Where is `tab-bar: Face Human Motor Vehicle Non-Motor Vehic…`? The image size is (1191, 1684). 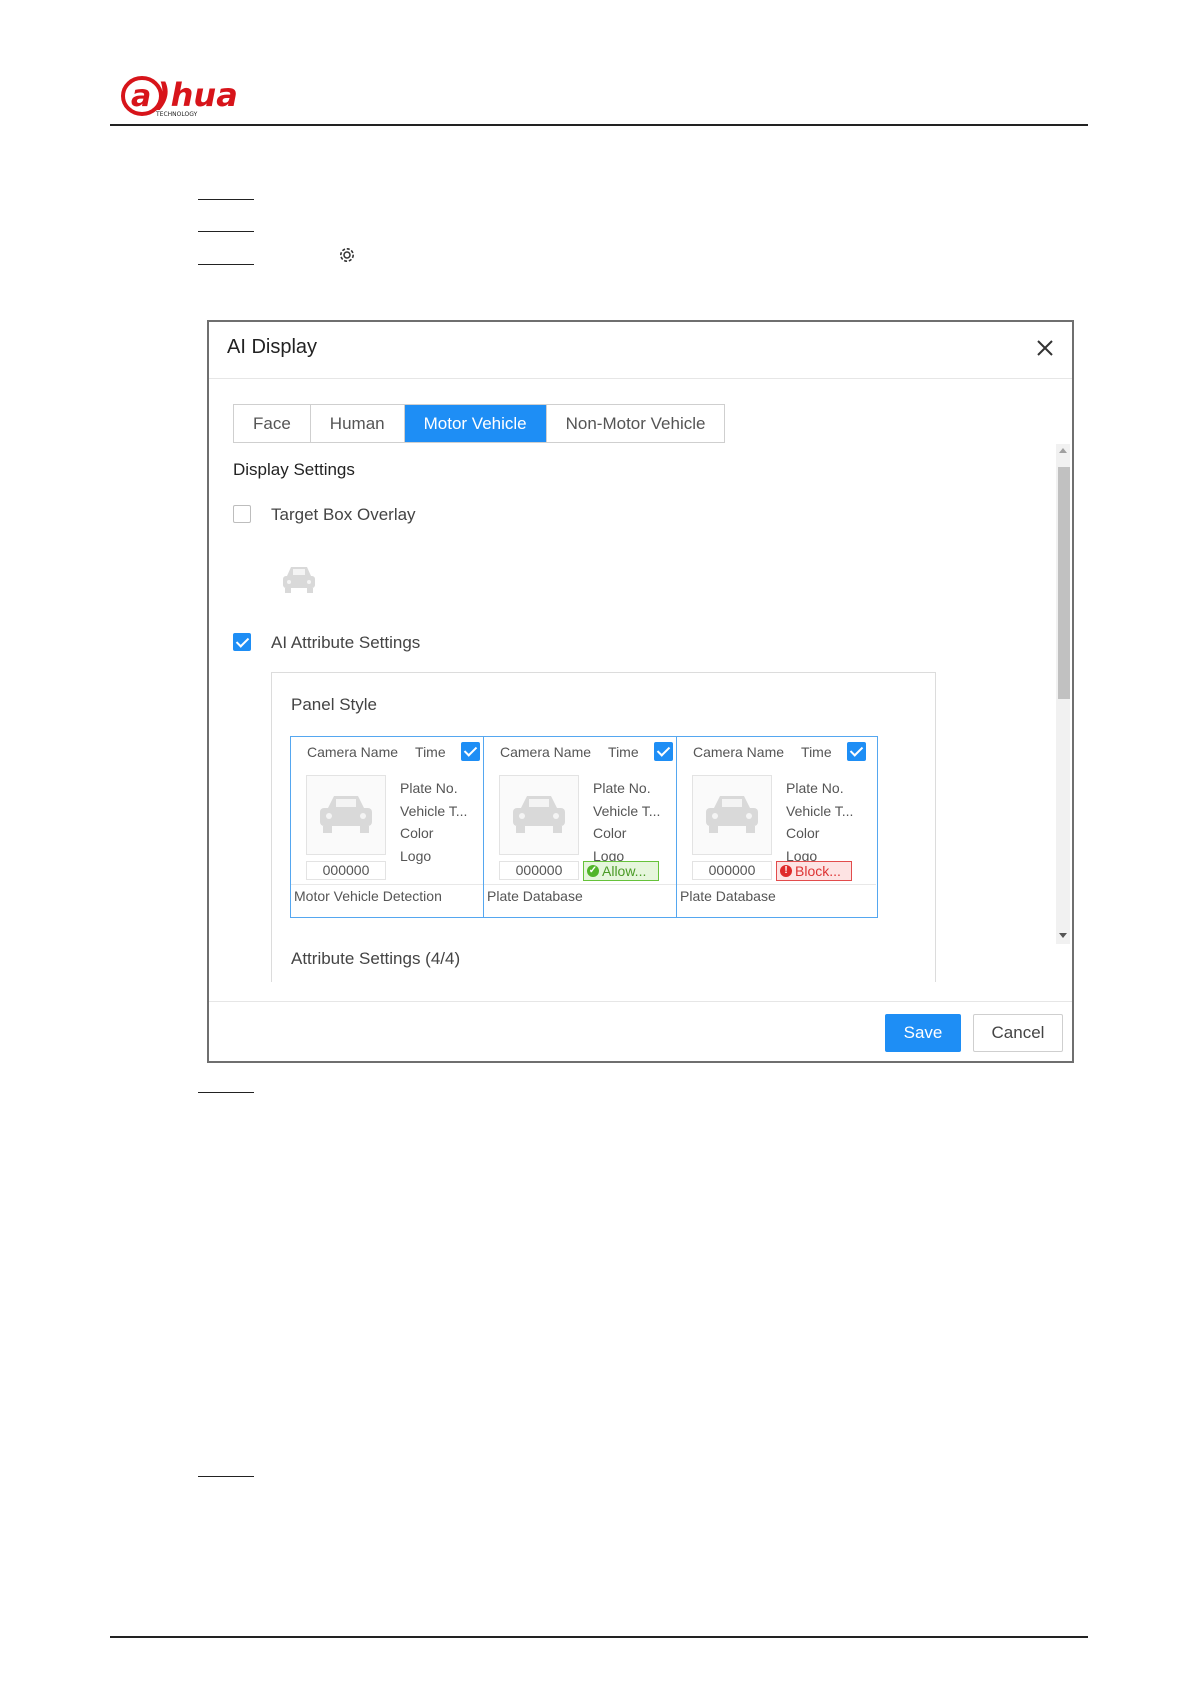 tab-bar: Face Human Motor Vehicle Non-Motor Vehic… is located at coordinates (479, 423).